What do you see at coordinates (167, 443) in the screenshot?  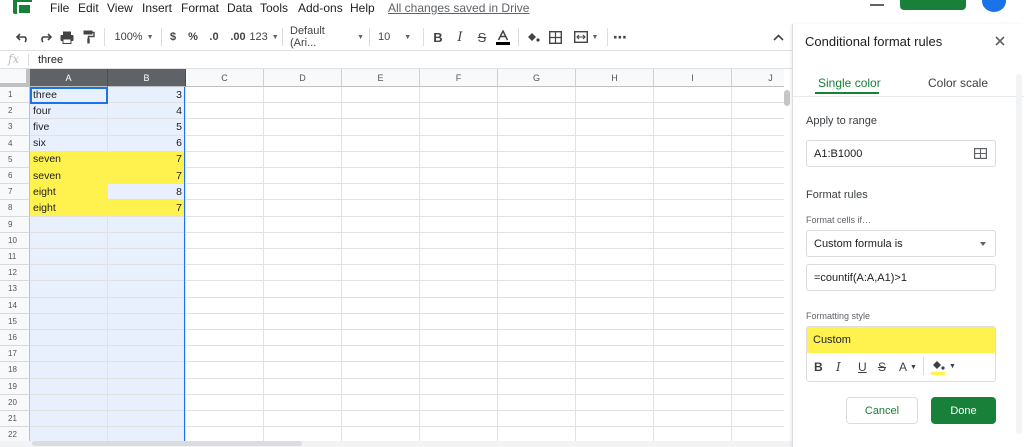 I see `horizontal-scrollbar` at bounding box center [167, 443].